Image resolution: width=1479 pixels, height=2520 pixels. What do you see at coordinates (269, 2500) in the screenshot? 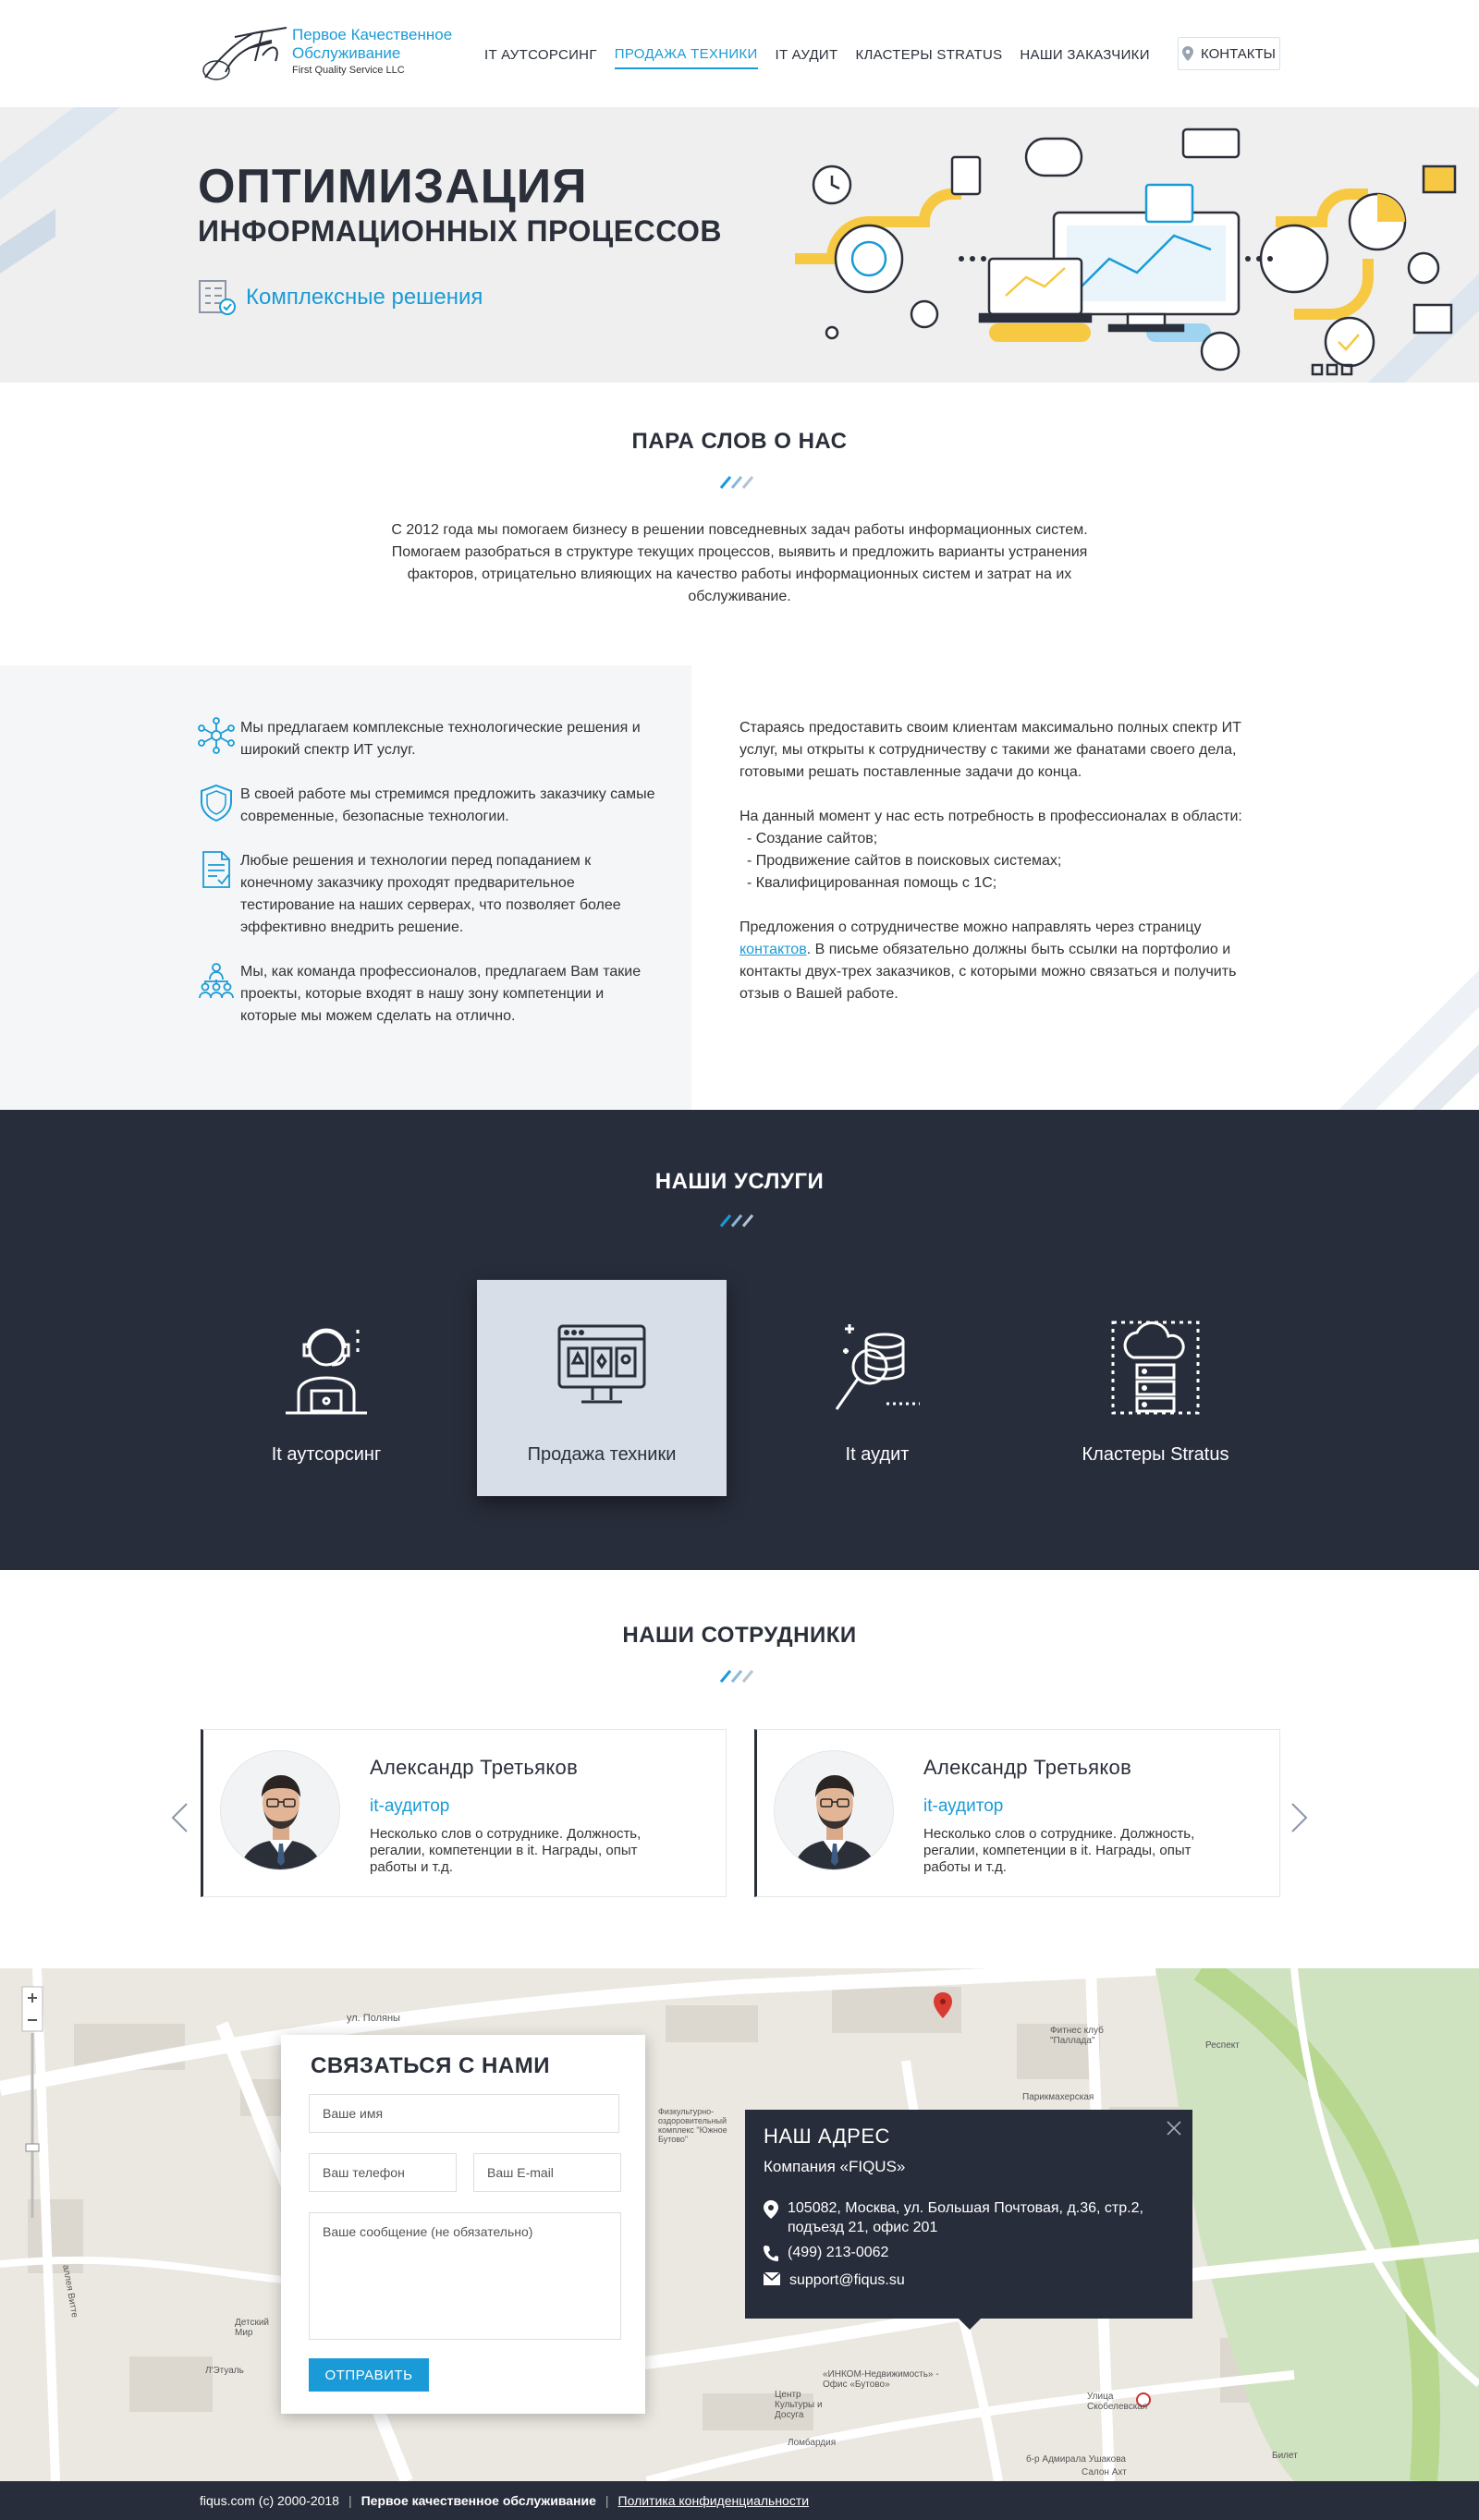
I see `footer-copyright: fiqus.com (c) 2000-2018` at bounding box center [269, 2500].